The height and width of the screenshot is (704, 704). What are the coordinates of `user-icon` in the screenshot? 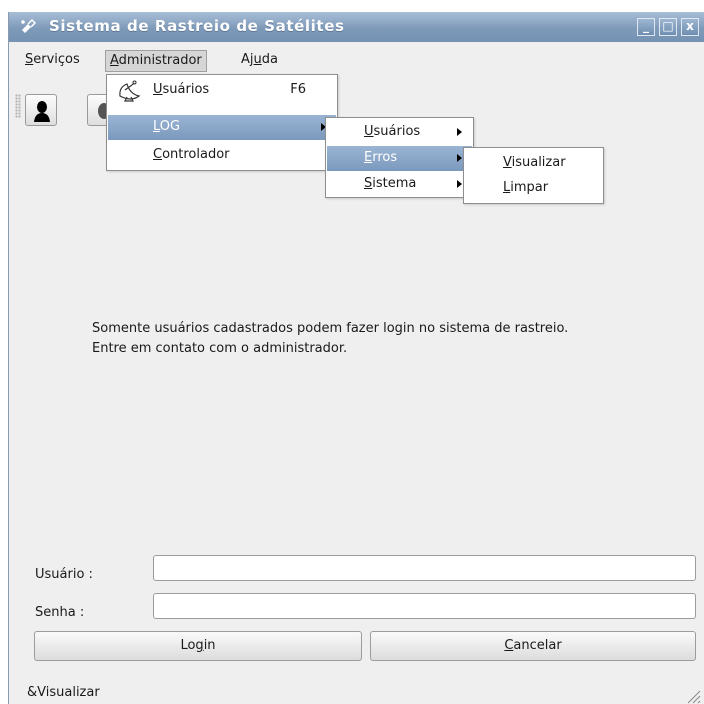 It's located at (42, 111).